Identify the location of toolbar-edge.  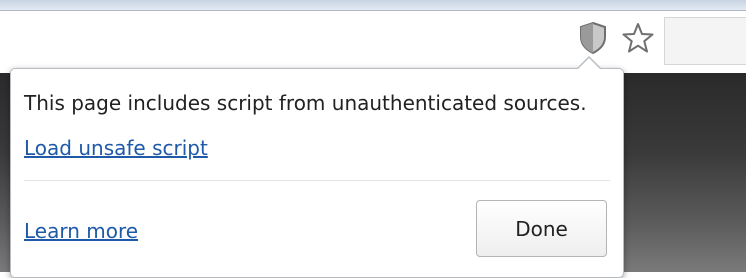
(705, 41).